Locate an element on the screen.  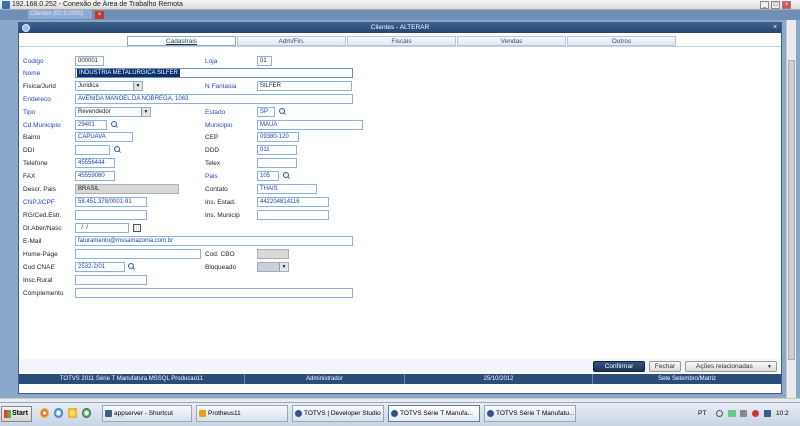
close-icon: × is located at coordinates (786, 5).